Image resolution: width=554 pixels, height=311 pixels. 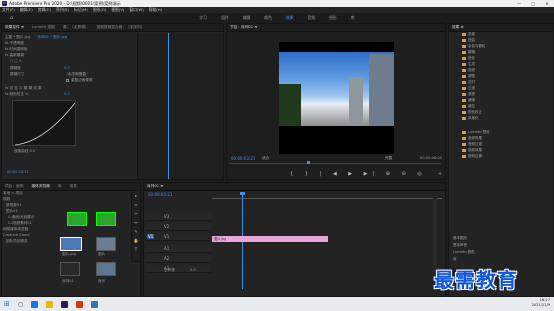 I want to click on tab-sequence: 序列01 ≡, so click(x=155, y=186).